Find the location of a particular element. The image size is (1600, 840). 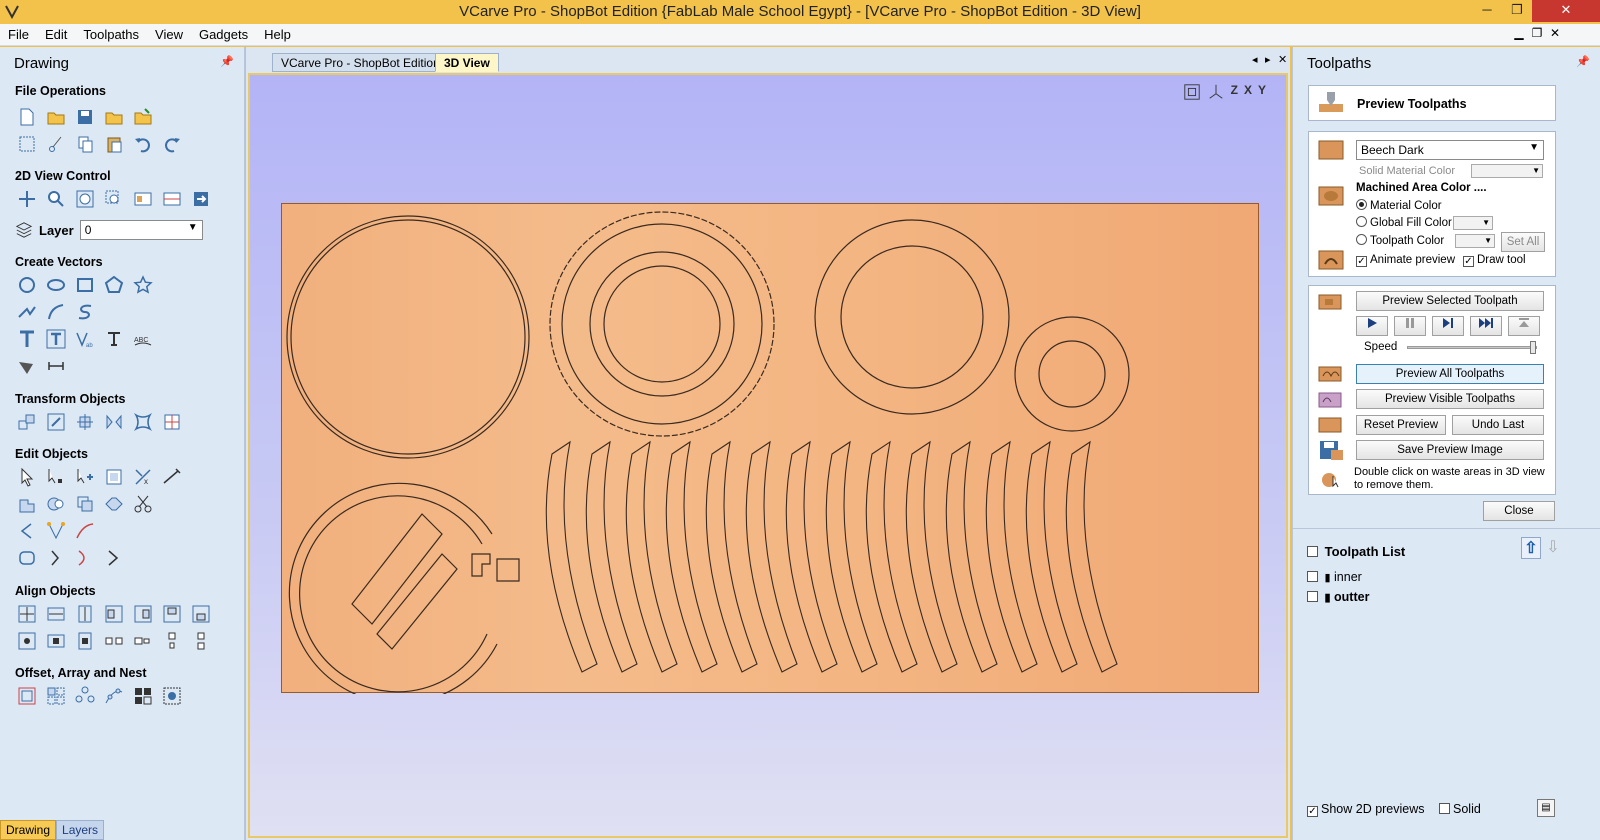

intersect-icon is located at coordinates (85, 504).